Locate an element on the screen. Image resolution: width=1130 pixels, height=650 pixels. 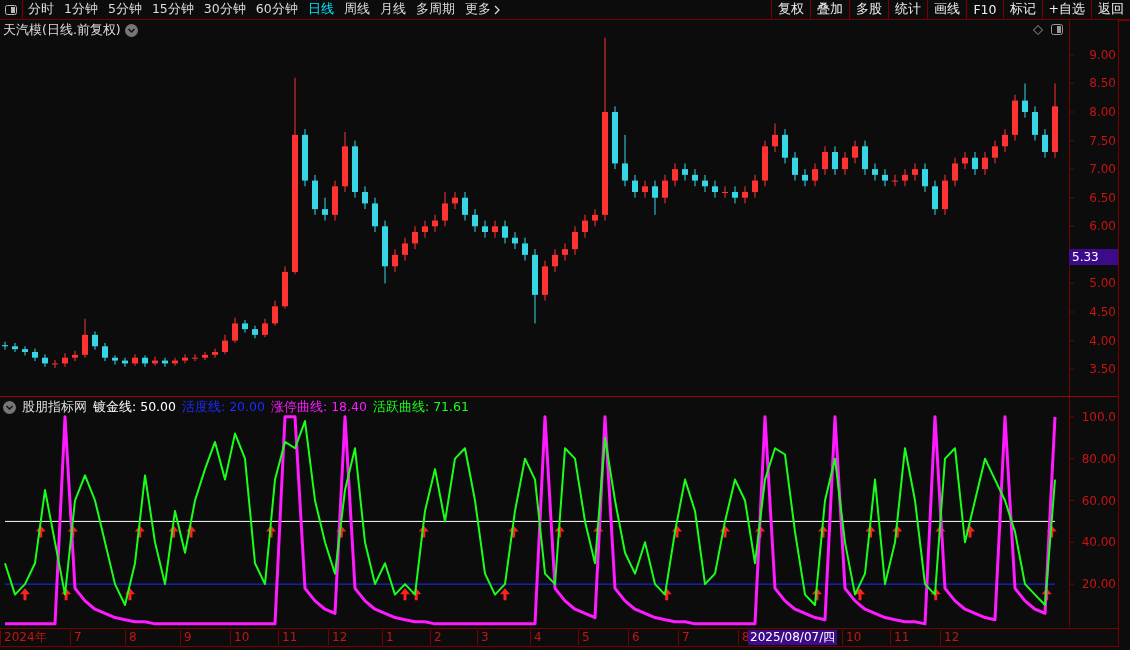
toolbar-button: F10 is located at coordinates (984, 9).